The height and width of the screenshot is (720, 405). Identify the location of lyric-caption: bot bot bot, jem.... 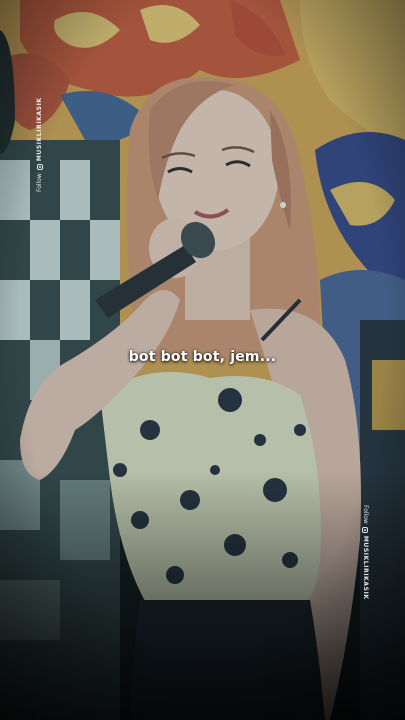
(202, 357).